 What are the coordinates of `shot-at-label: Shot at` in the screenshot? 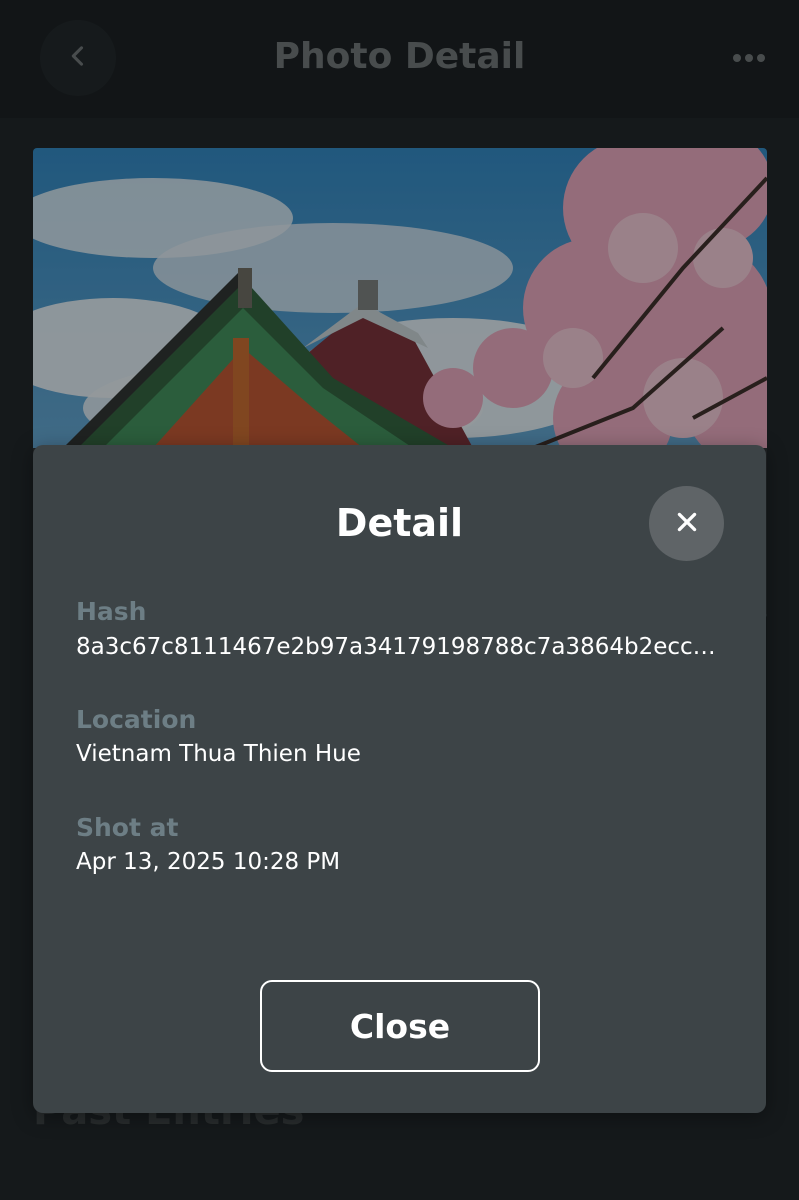 It's located at (127, 827).